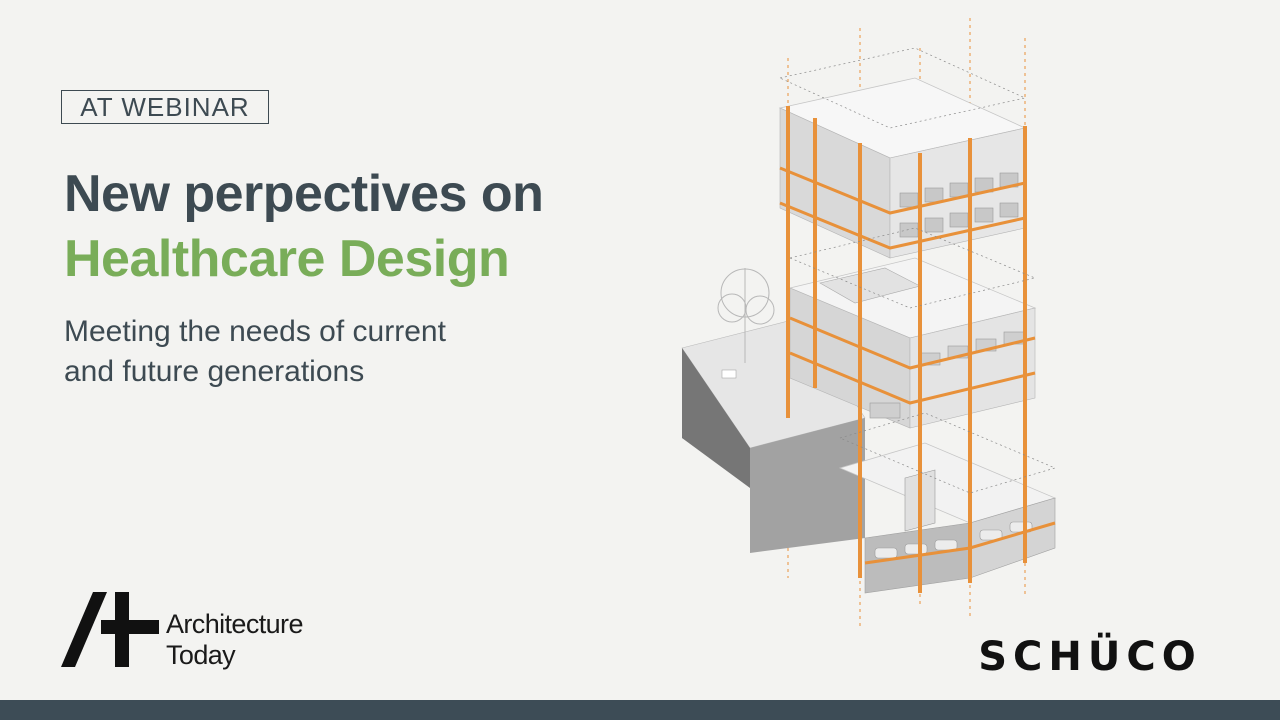  Describe the element at coordinates (255, 331) in the screenshot. I see `subtitle-line-1: Meeting the needs of current` at that location.